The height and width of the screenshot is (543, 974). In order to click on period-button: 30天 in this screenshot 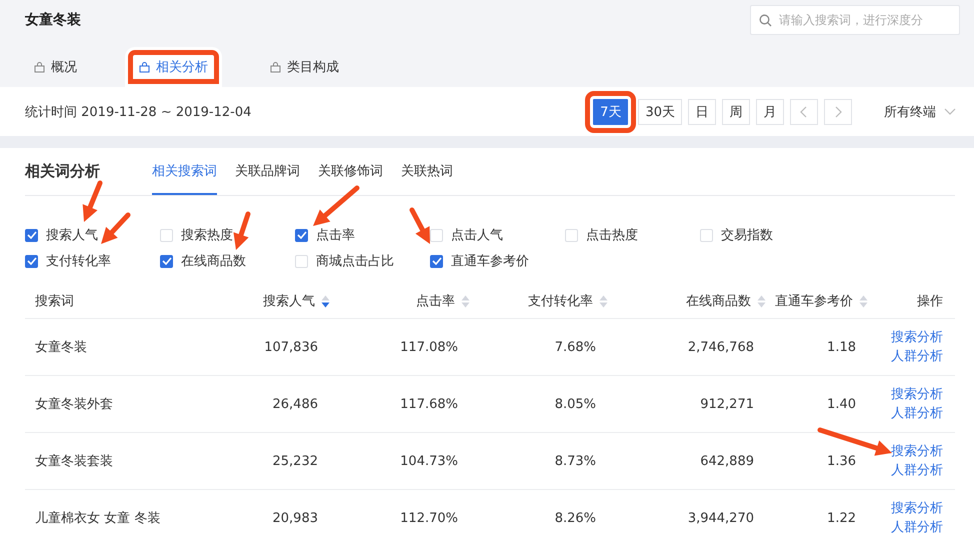, I will do `click(660, 111)`.